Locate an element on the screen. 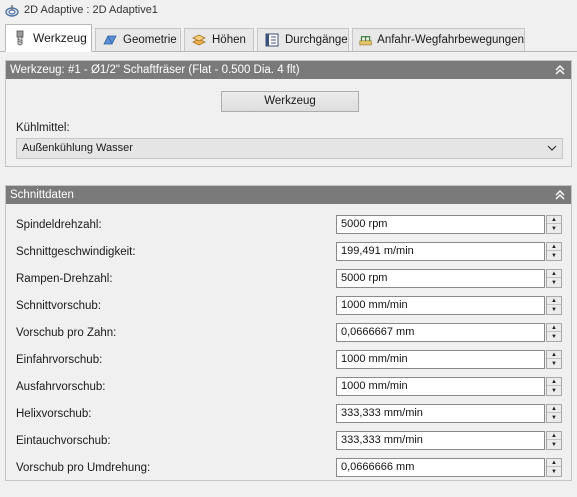 This screenshot has width=577, height=497. helix-feedrate-label: Helixvorschub: is located at coordinates (54, 414).